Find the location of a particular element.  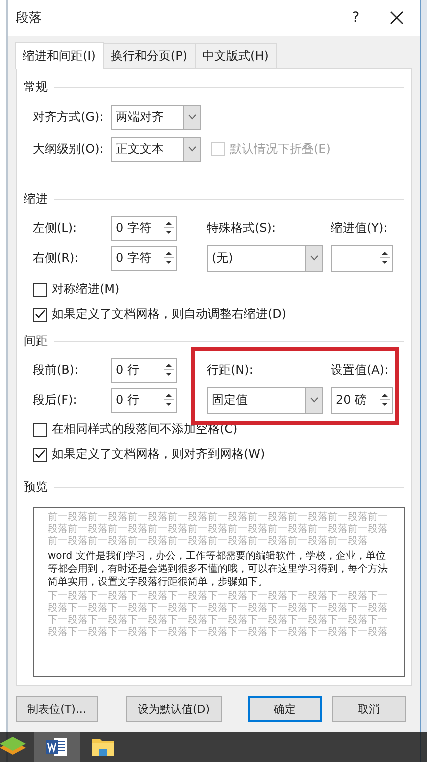

dialog-button: 确定 is located at coordinates (285, 709).